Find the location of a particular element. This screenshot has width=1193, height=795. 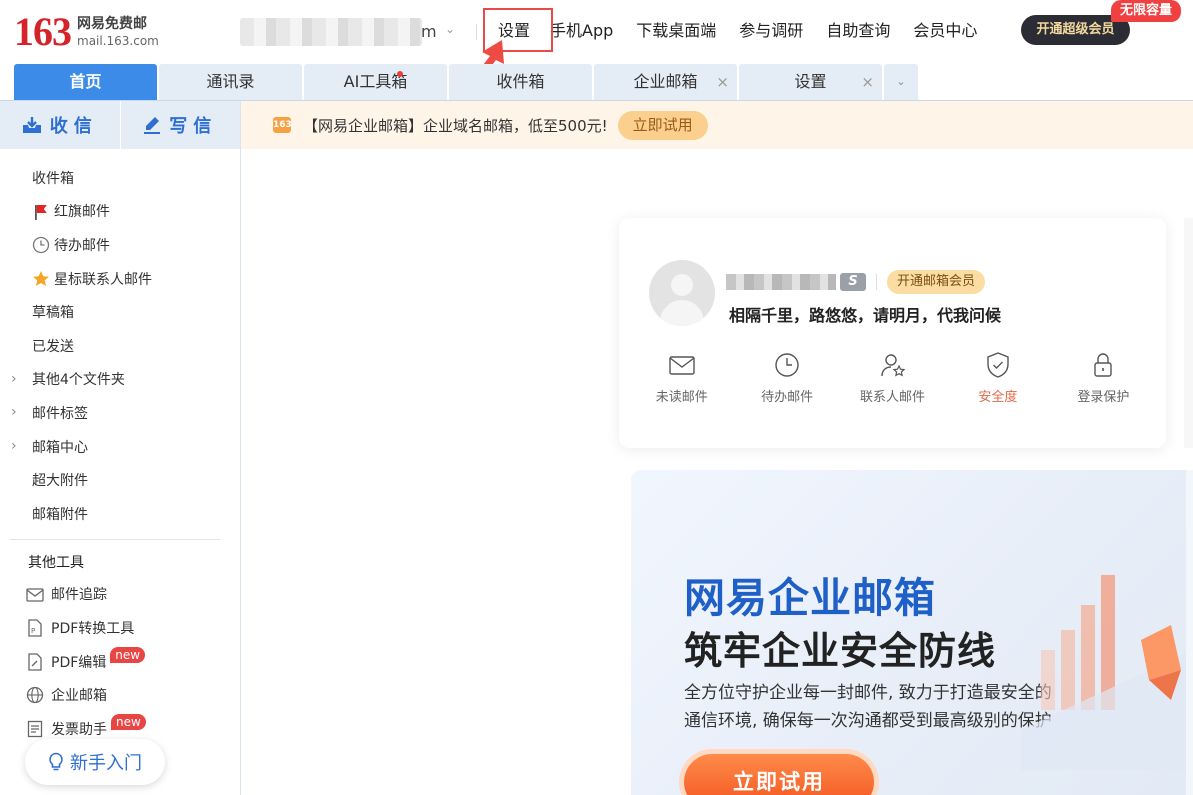

tab-contacts: 通讯录 is located at coordinates (230, 82).